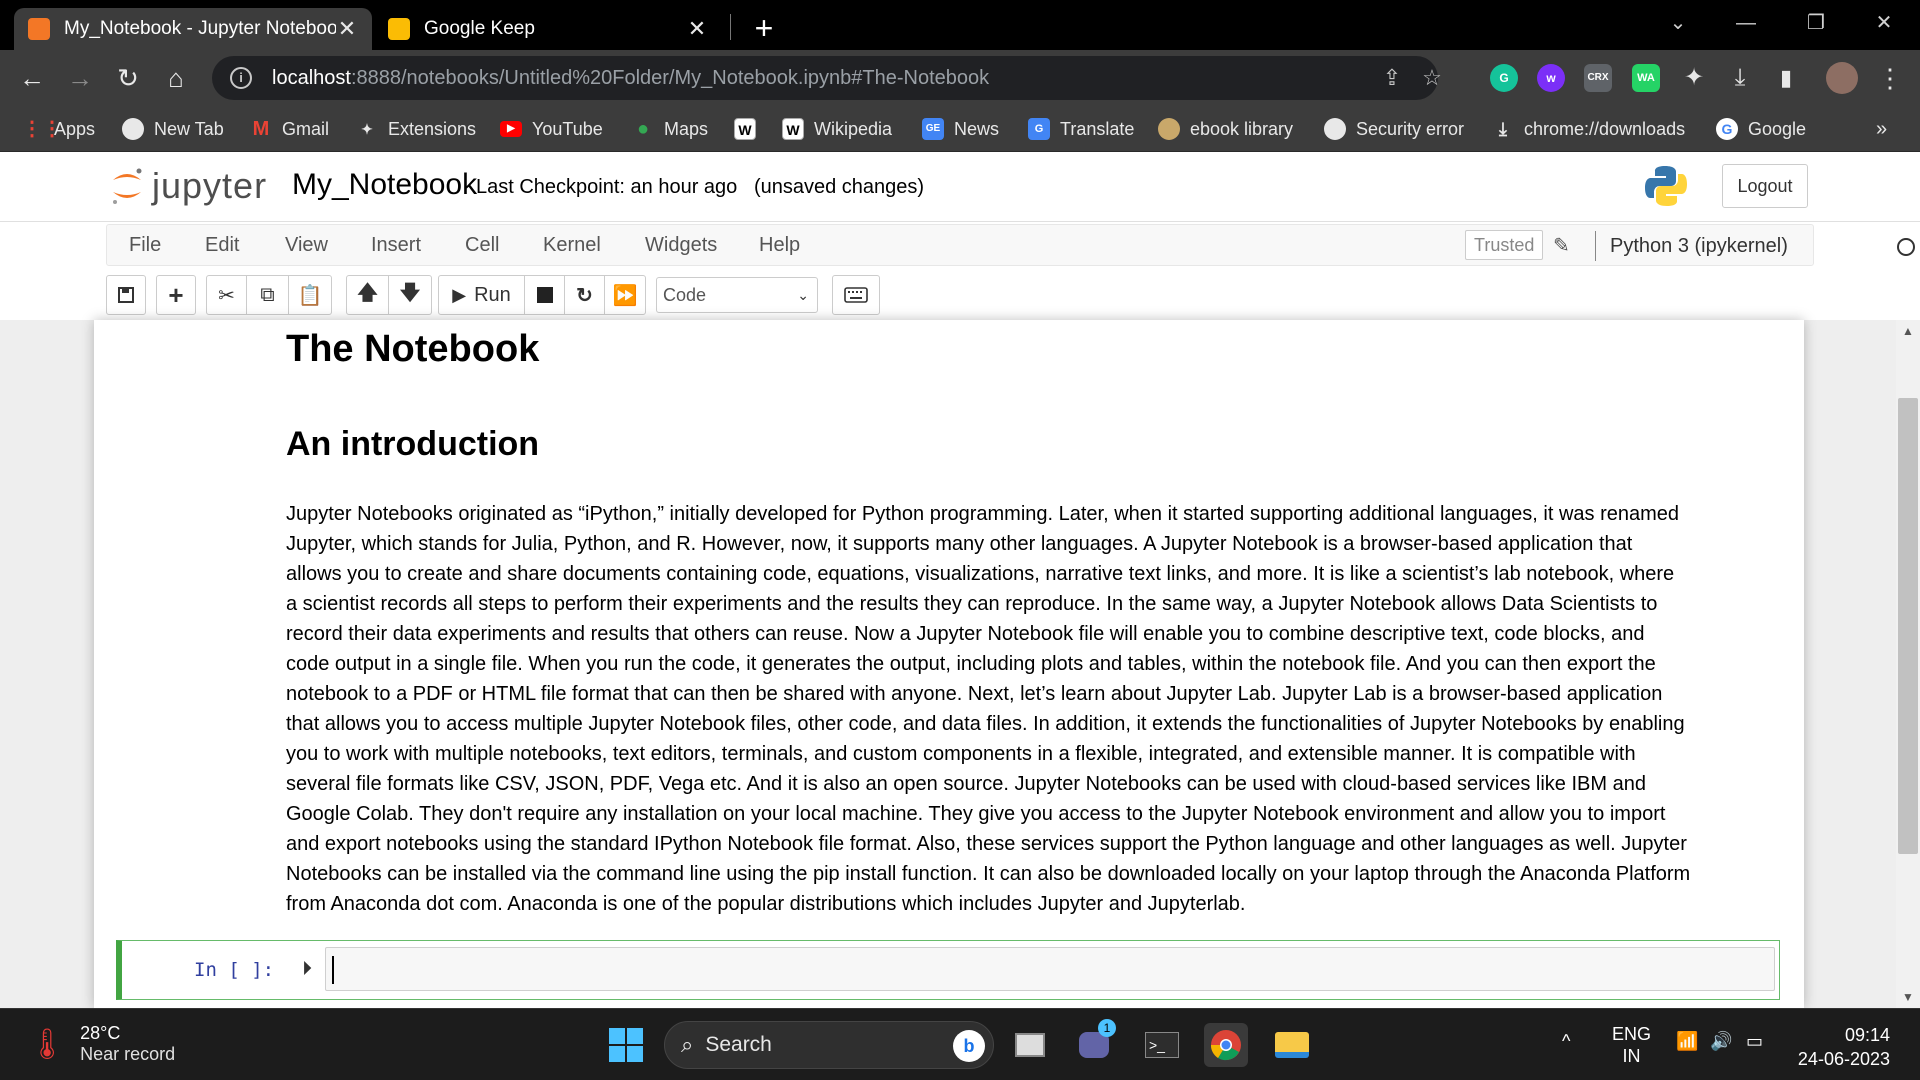 The height and width of the screenshot is (1080, 1920). I want to click on plus-icon: +, so click(176, 294).